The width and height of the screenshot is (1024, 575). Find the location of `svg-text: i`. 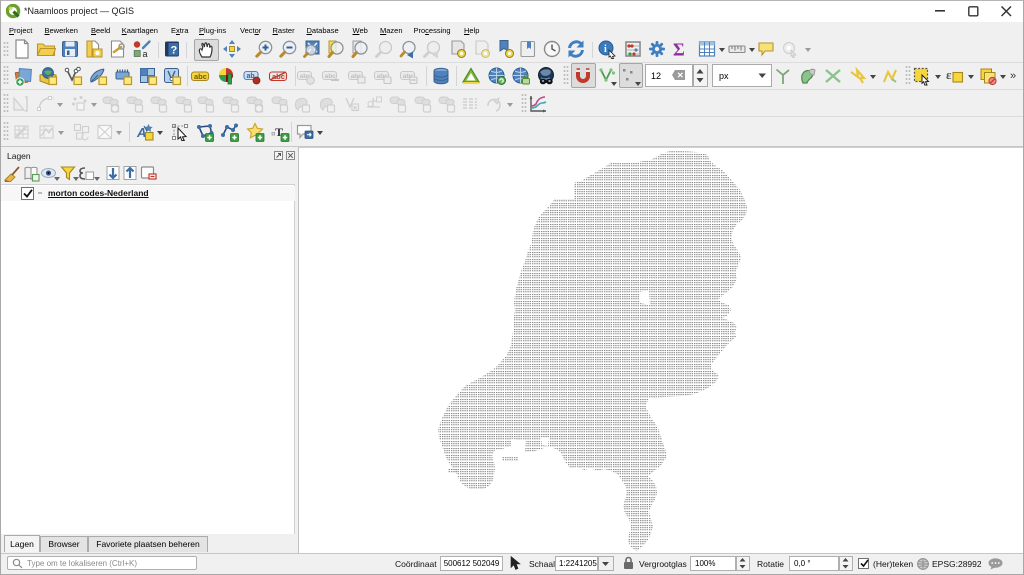

svg-text: i is located at coordinates (605, 49).